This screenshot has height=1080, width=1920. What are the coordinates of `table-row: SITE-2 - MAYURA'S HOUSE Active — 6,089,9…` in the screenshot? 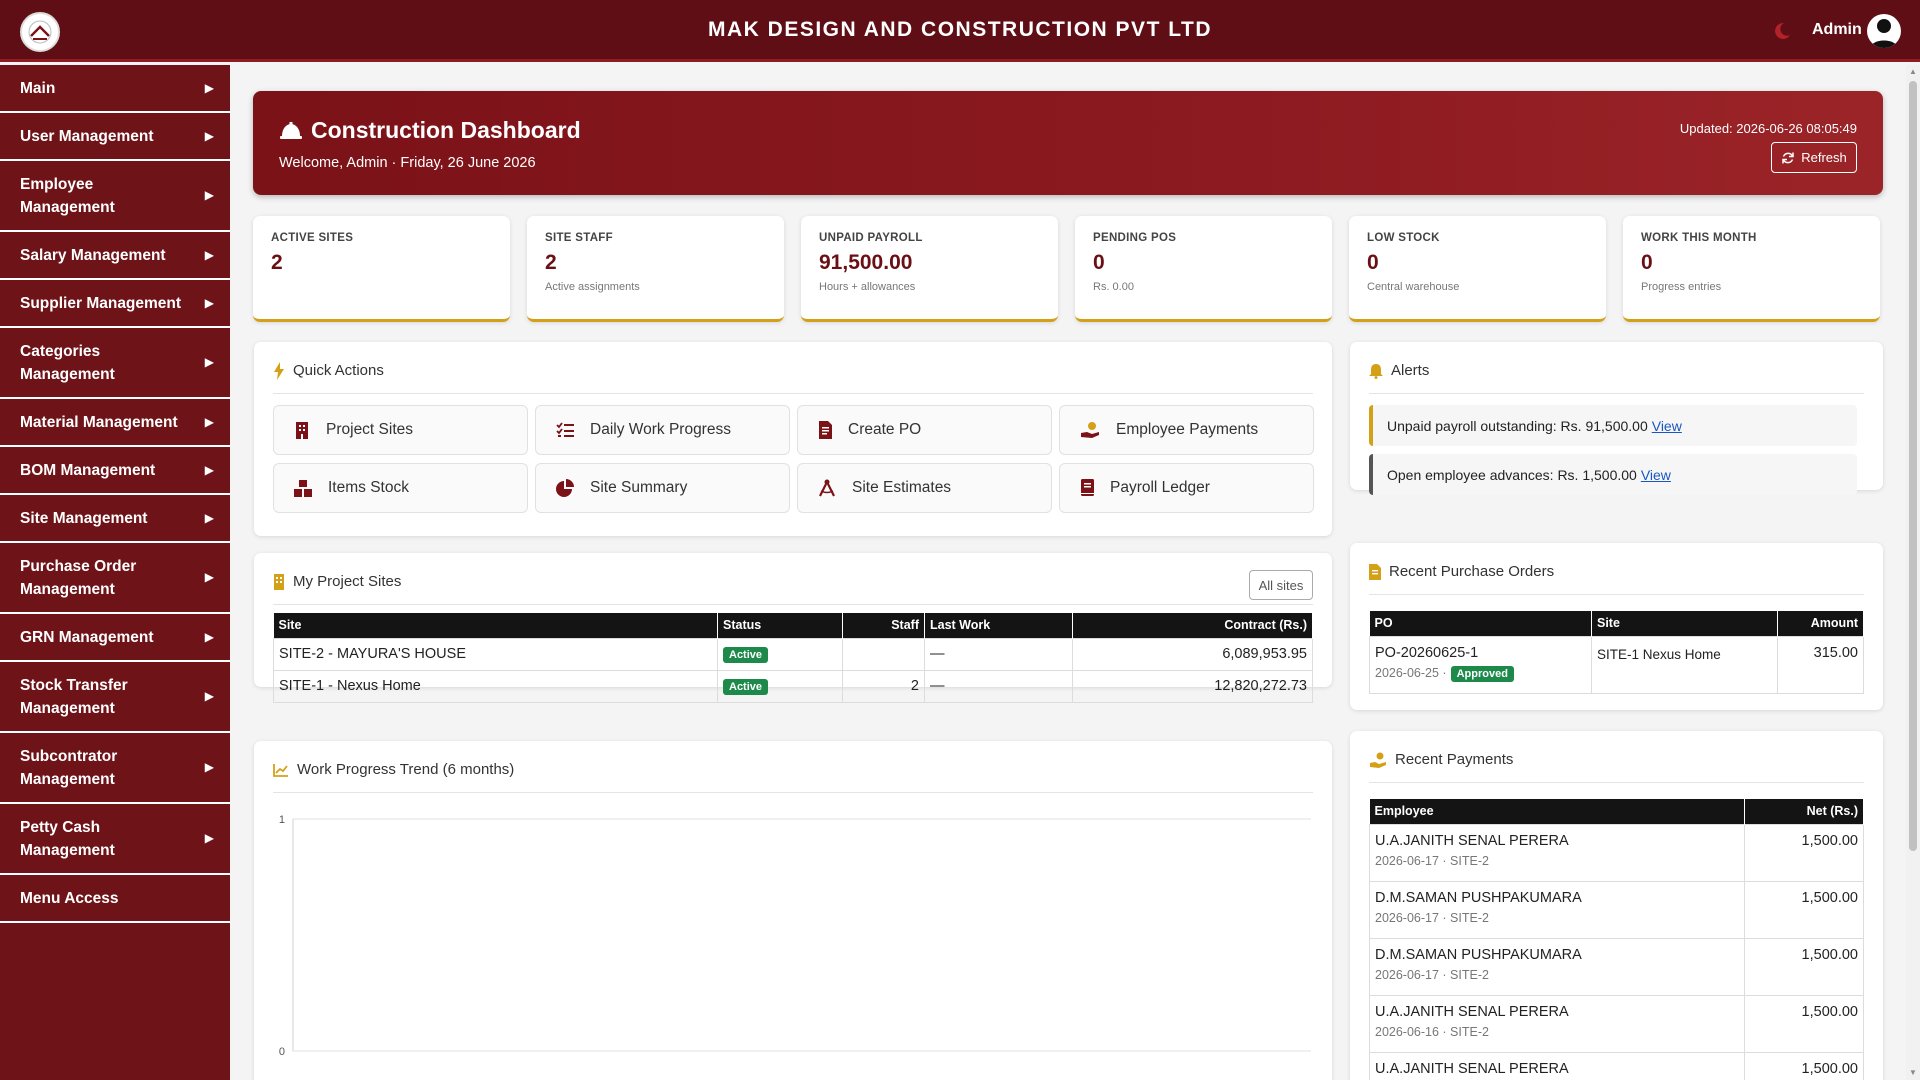 It's located at (793, 654).